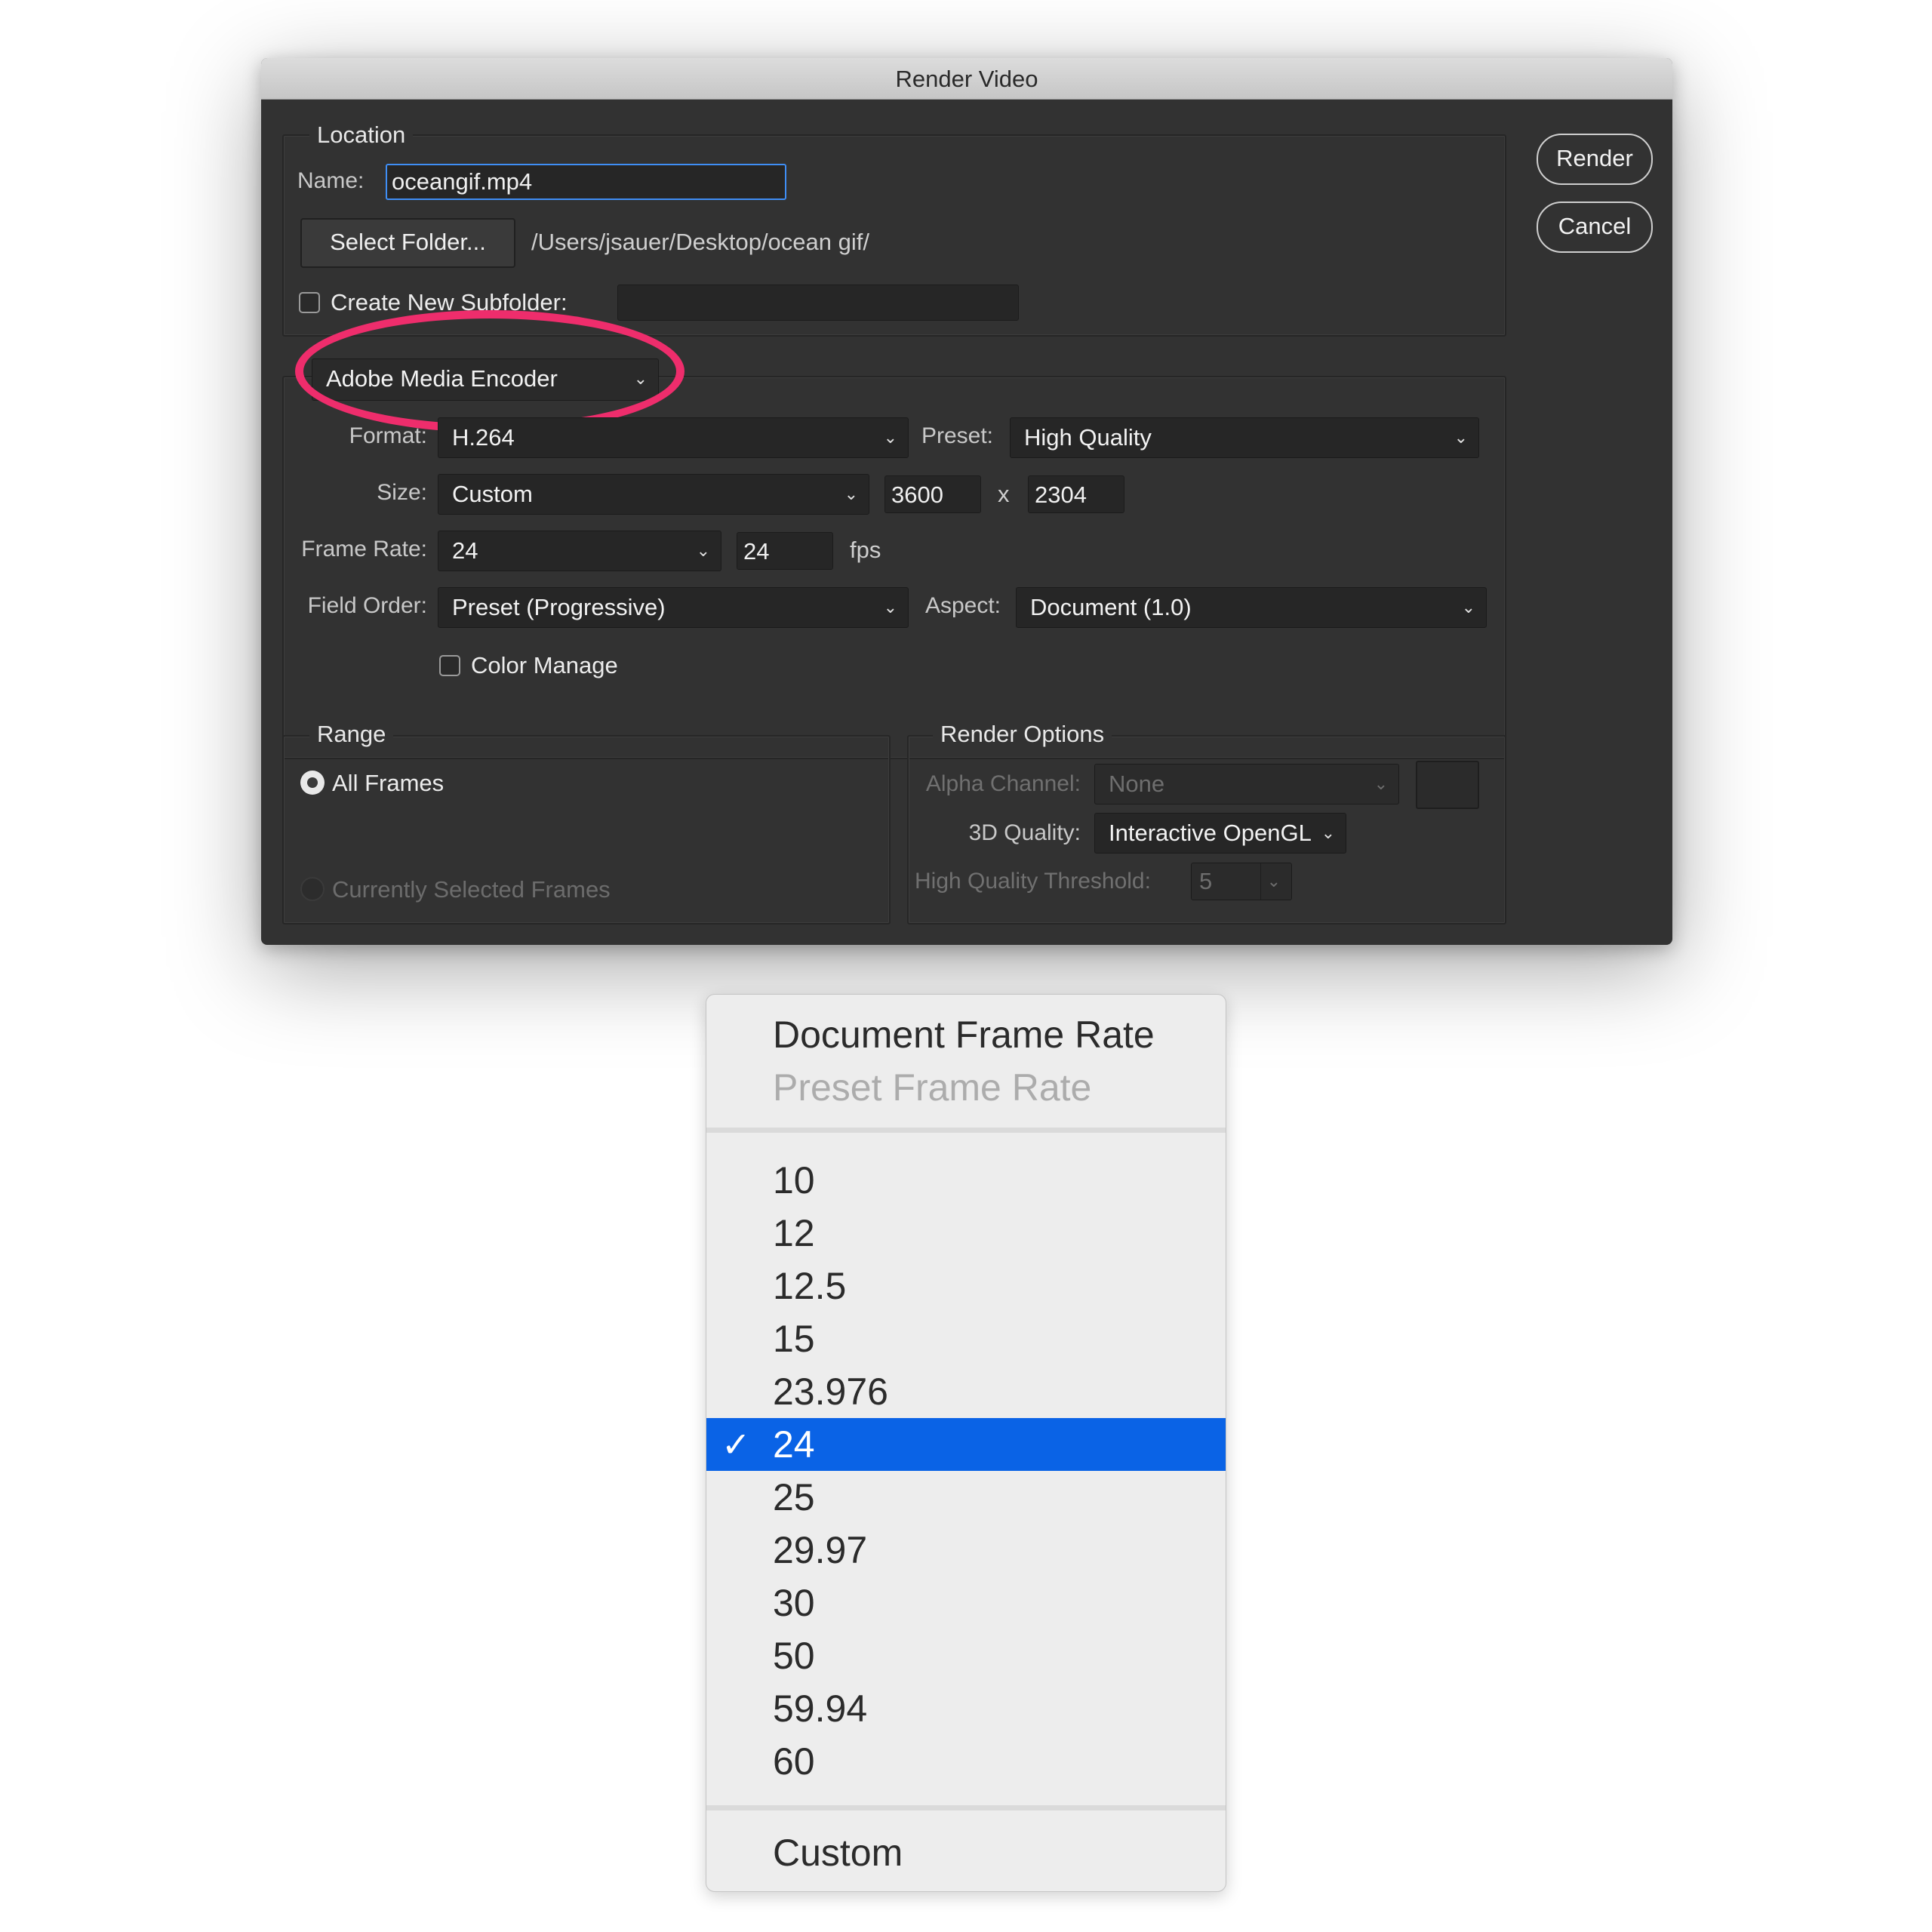  What do you see at coordinates (966, 1708) in the screenshot?
I see `menu-item-59-94: 59.94` at bounding box center [966, 1708].